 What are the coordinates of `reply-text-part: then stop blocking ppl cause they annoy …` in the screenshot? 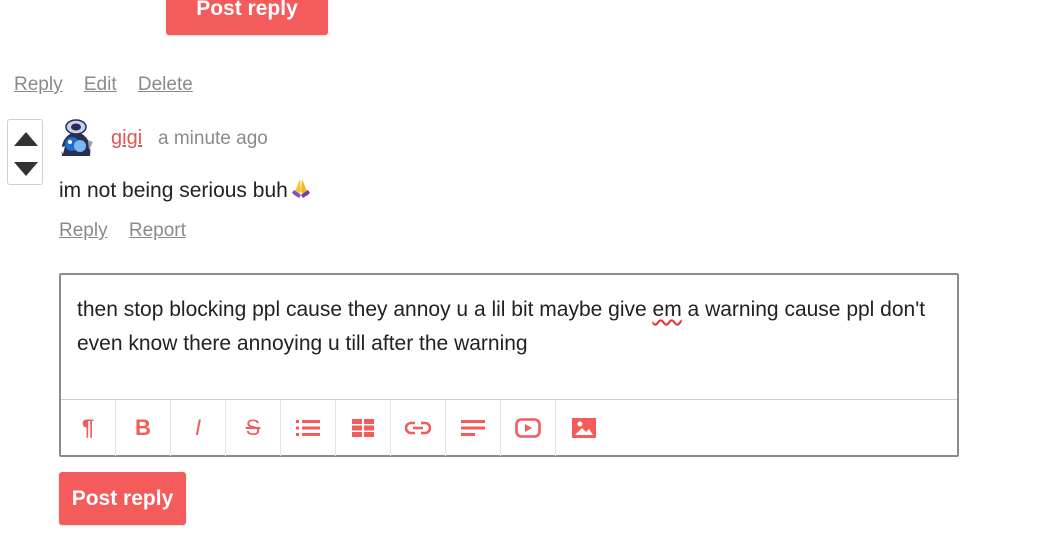 It's located at (365, 309).